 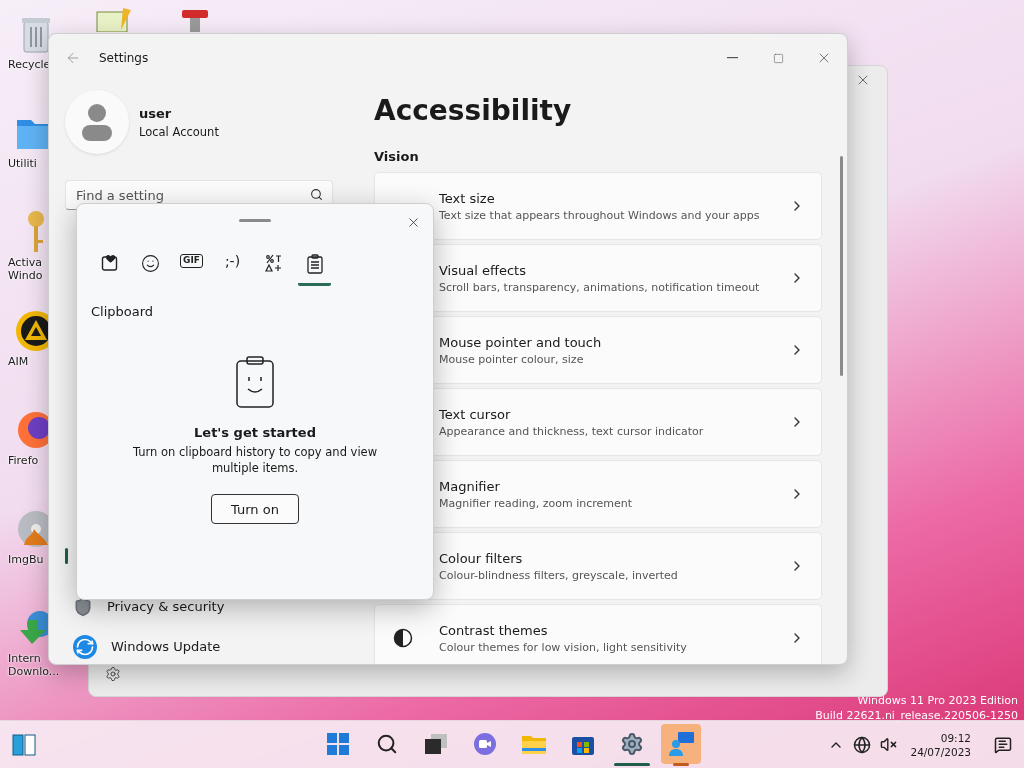 I want to click on setting-description: Magnifier reading, zoom increment, so click(x=536, y=503).